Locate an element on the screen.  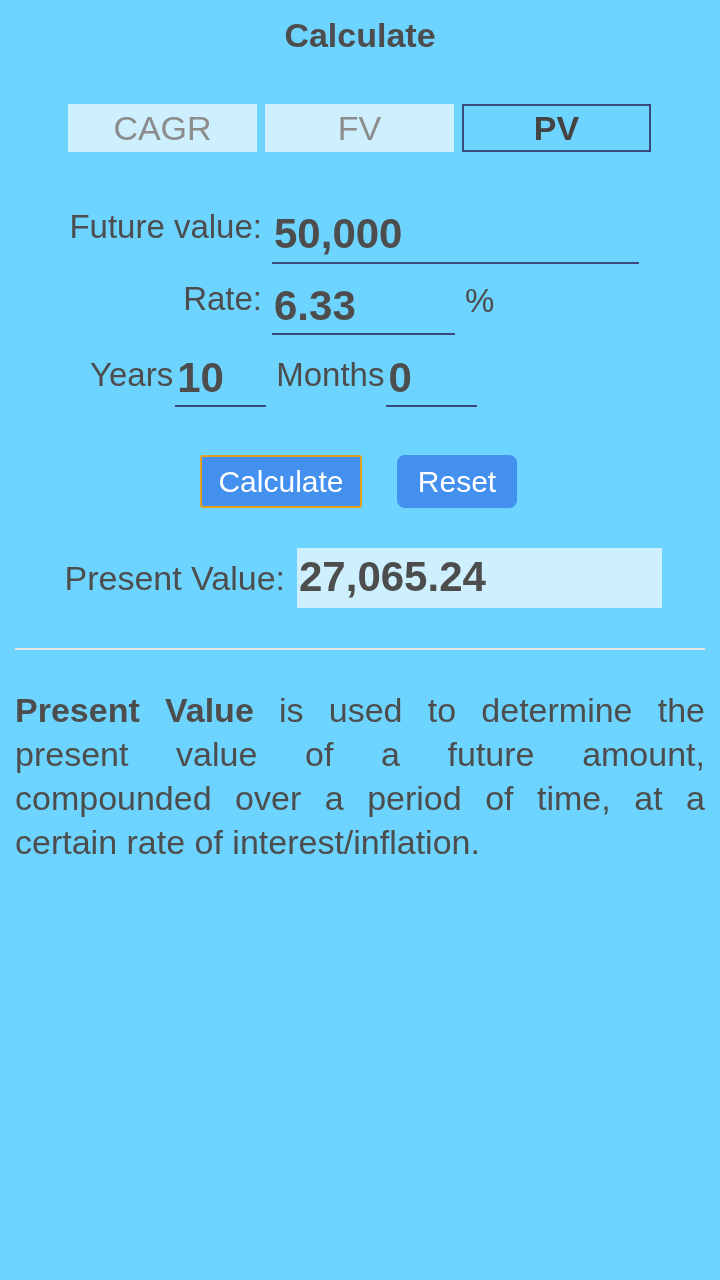
calculate-button: Calculate is located at coordinates (281, 481).